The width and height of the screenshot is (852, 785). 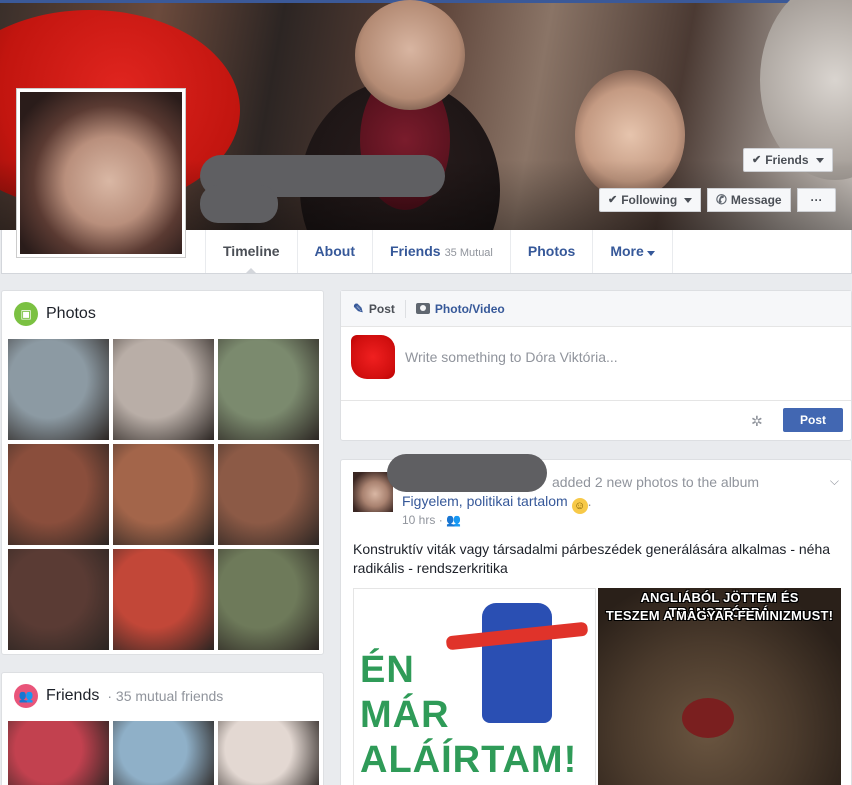 I want to click on ellipsis-icon: ···, so click(x=816, y=200).